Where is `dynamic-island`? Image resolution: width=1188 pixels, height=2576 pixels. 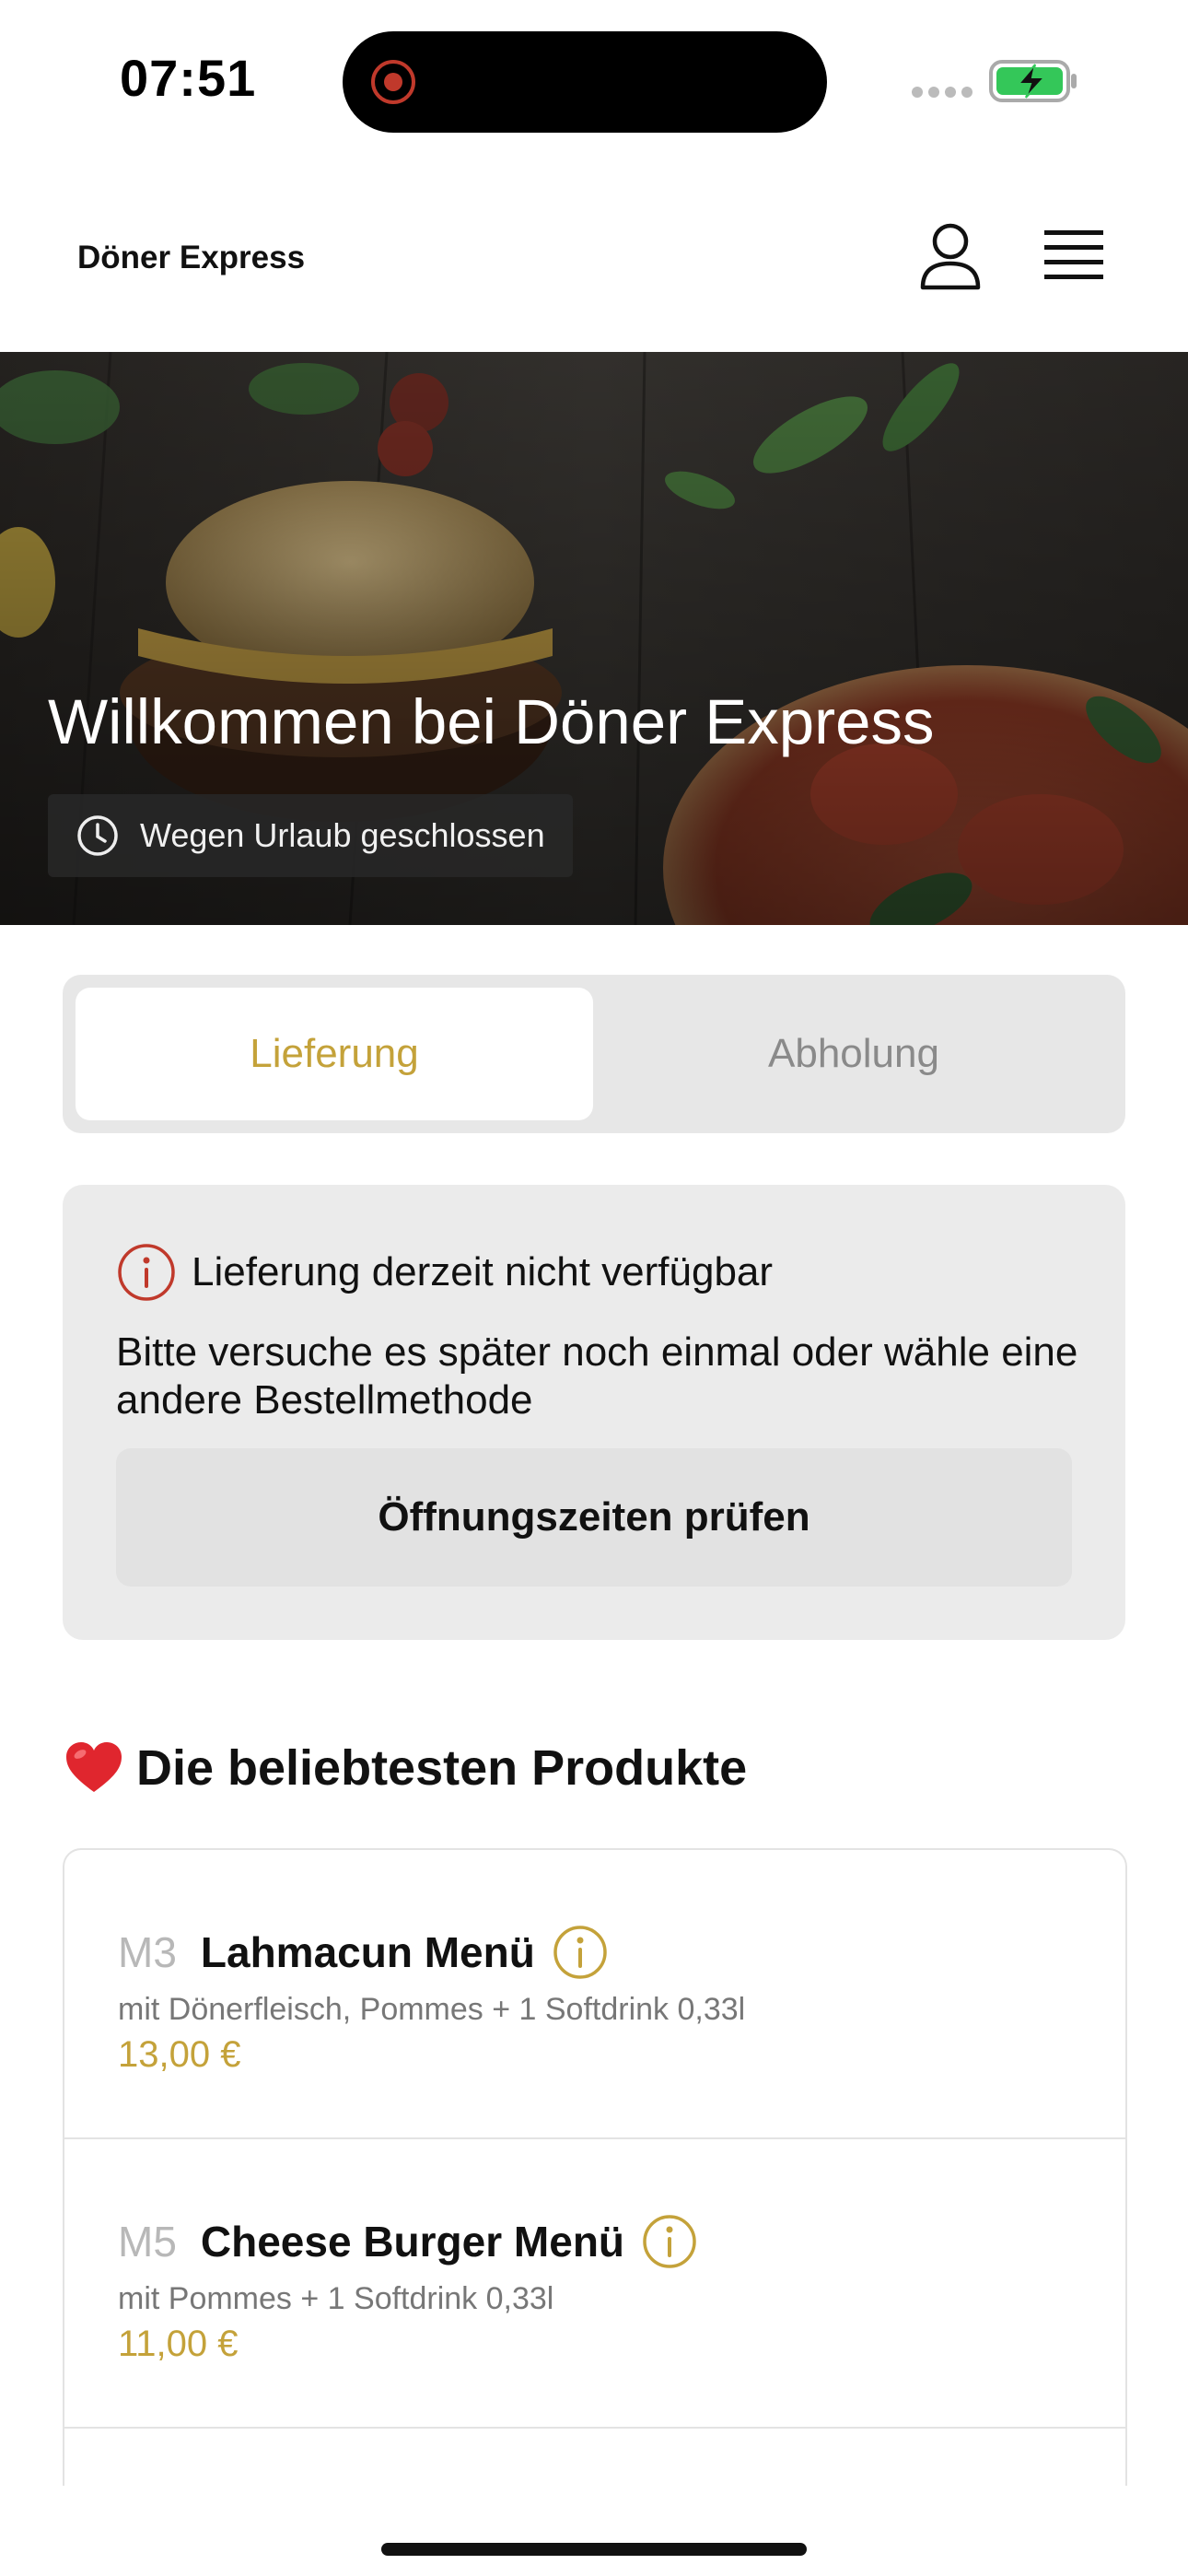
dynamic-island is located at coordinates (585, 82).